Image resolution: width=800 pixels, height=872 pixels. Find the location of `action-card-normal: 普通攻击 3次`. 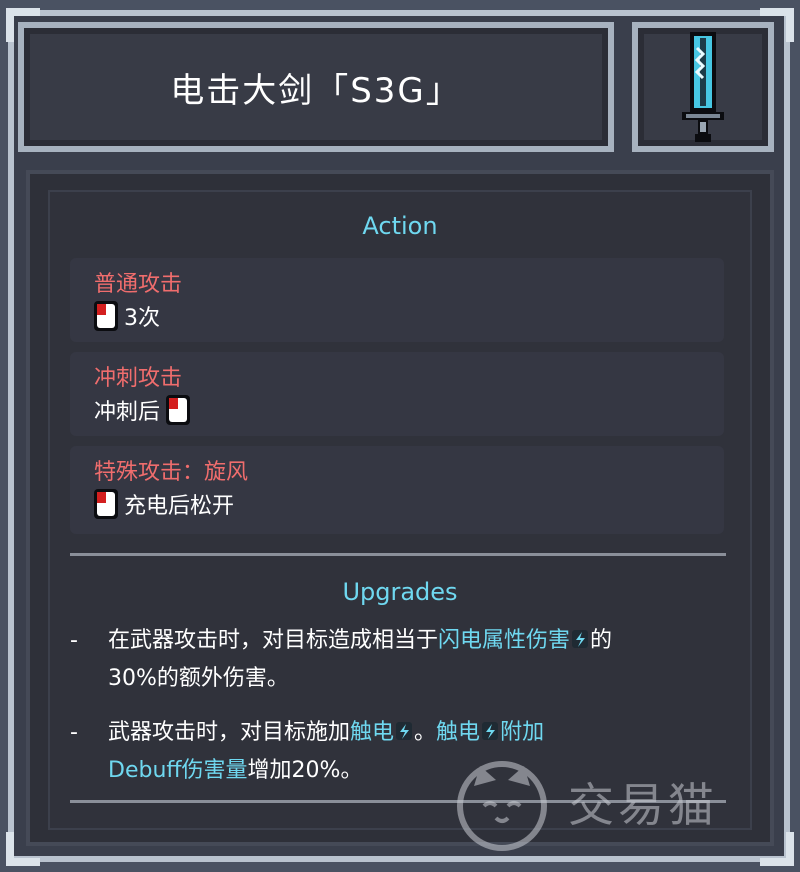

action-card-normal: 普通攻击 3次 is located at coordinates (397, 300).